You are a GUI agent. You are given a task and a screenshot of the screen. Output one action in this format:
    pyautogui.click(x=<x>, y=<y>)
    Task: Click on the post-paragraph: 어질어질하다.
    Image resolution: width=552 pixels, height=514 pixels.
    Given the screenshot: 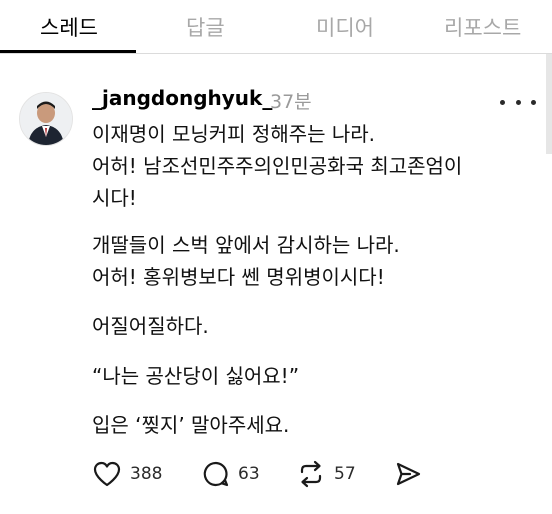 What is the action you would take?
    pyautogui.click(x=150, y=326)
    